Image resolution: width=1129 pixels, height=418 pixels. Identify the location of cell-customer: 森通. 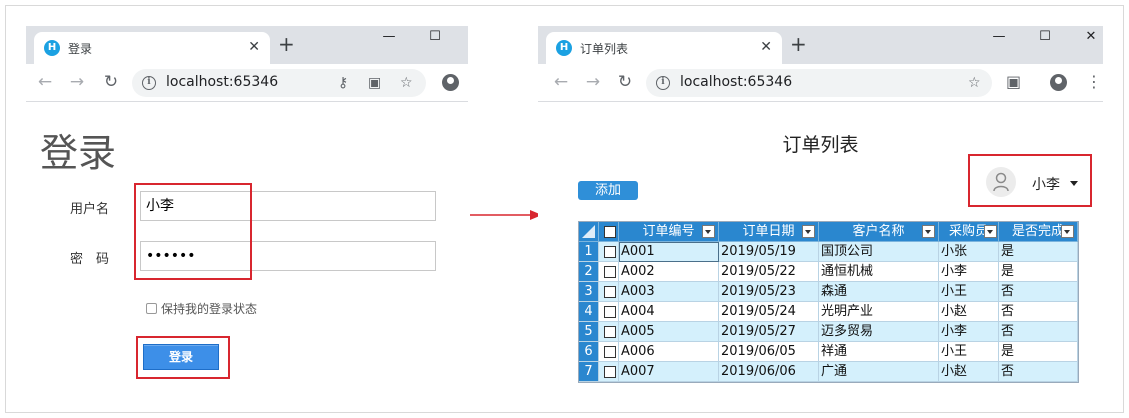
(879, 292).